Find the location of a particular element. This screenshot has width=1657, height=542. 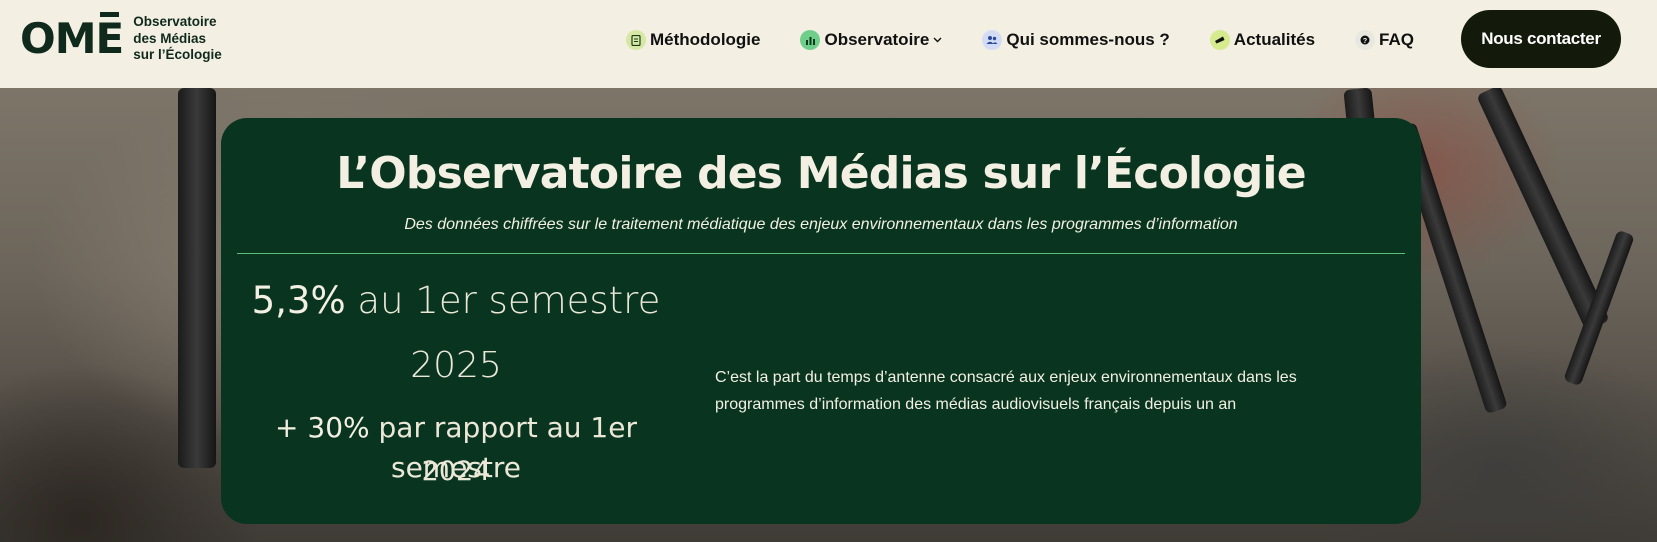

nav-label-faq: FAQ is located at coordinates (1396, 39).